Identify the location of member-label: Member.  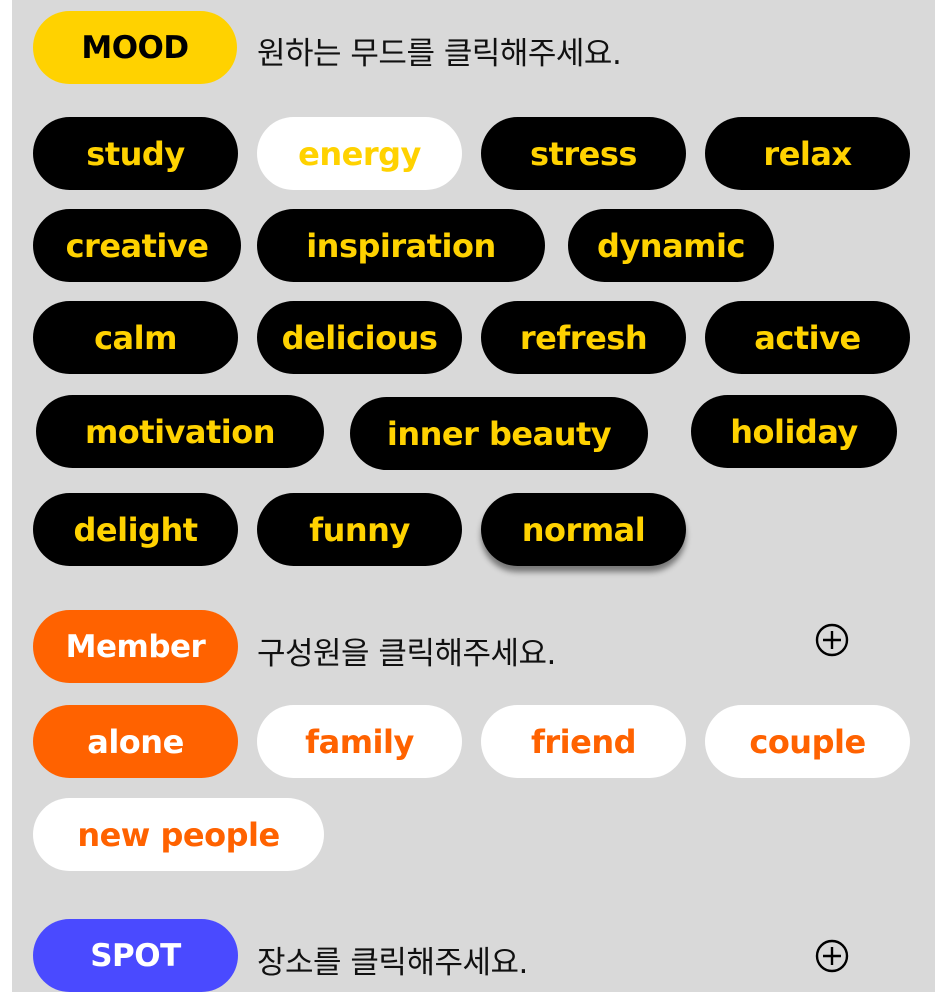
(135, 646).